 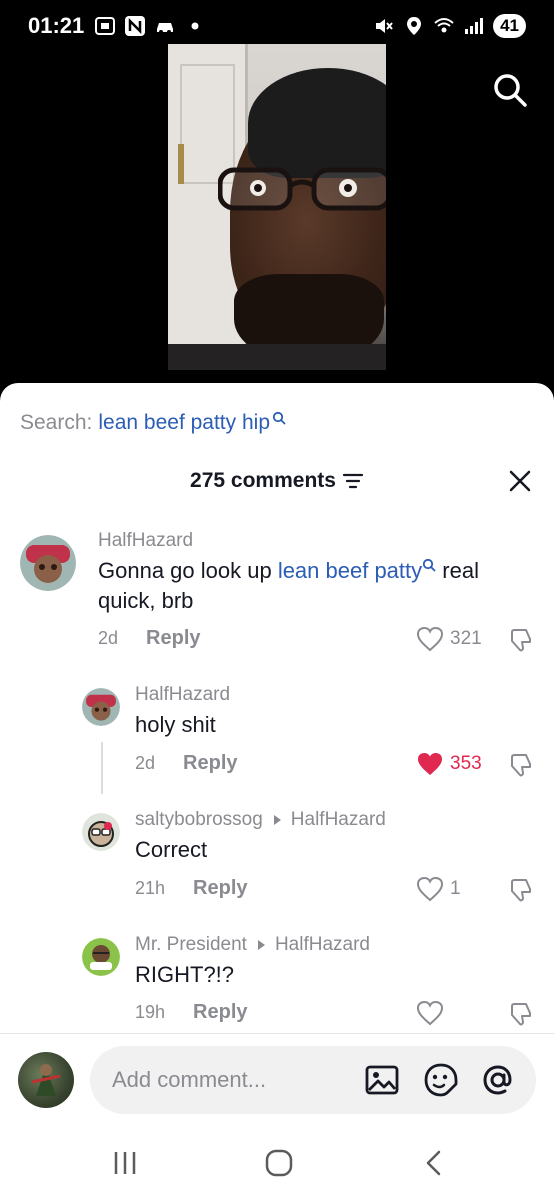 What do you see at coordinates (382, 1080) in the screenshot?
I see `image-icon` at bounding box center [382, 1080].